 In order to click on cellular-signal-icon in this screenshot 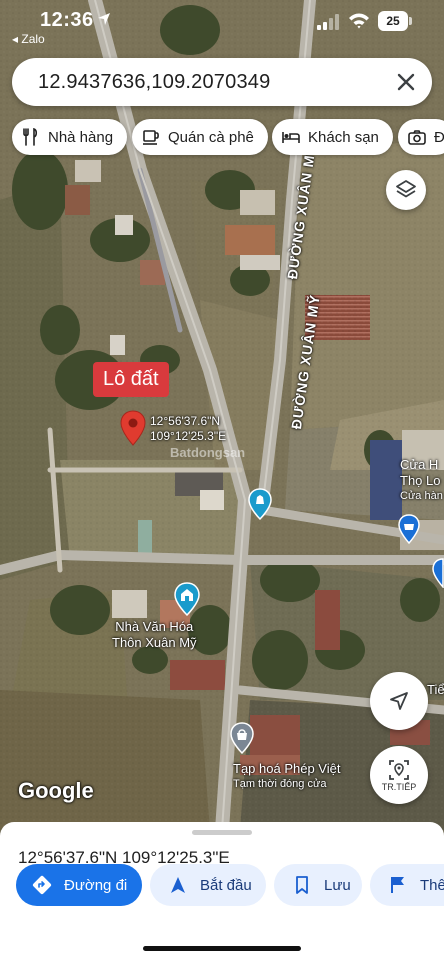, I will do `click(328, 22)`.